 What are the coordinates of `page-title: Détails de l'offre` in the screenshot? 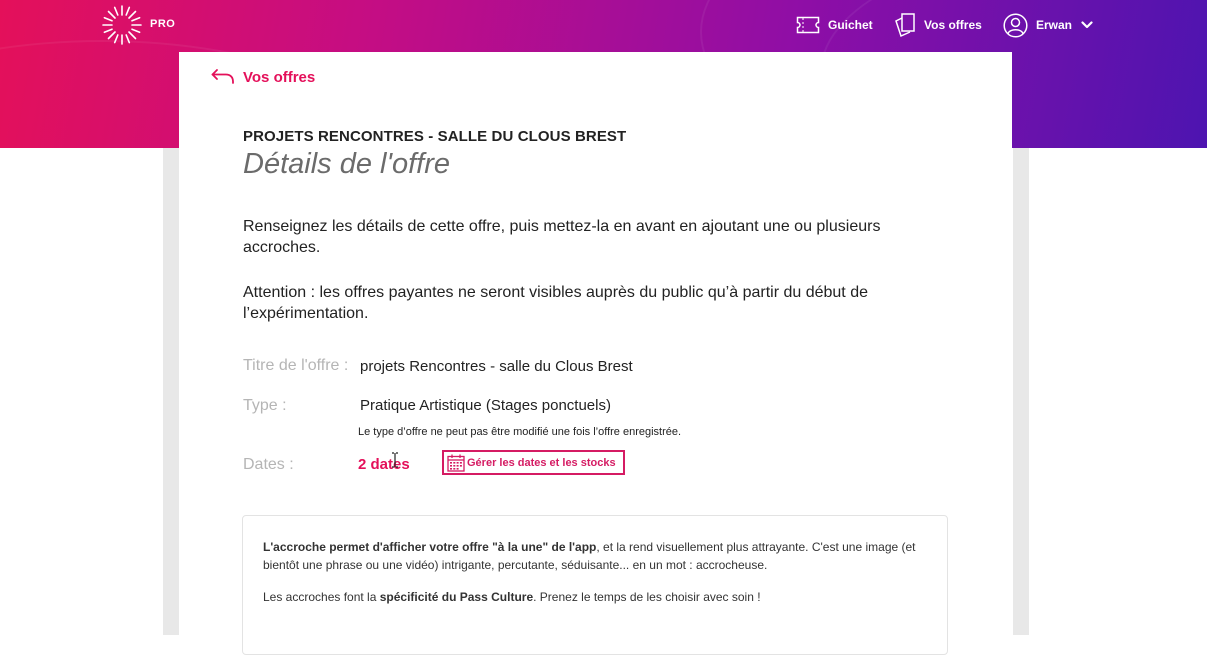 It's located at (347, 164).